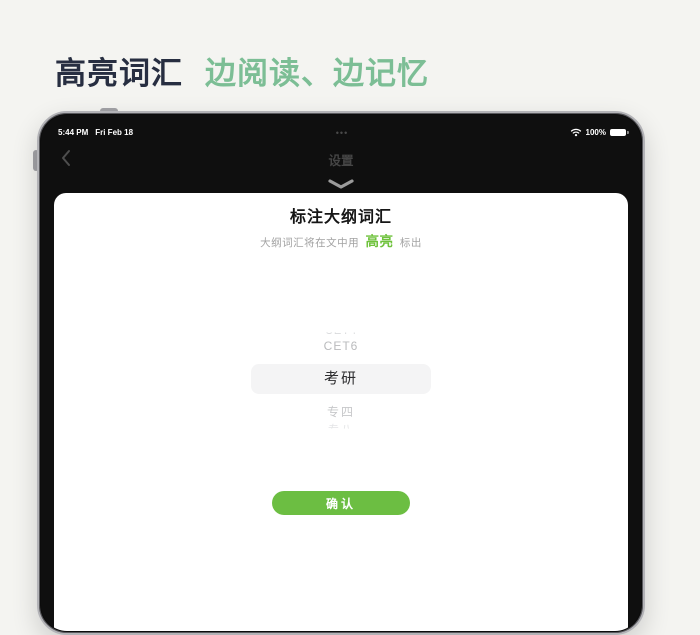 The width and height of the screenshot is (700, 635). I want to click on status-bar: 5:44 PM Fri Feb 18 ••• 100%, so click(343, 132).